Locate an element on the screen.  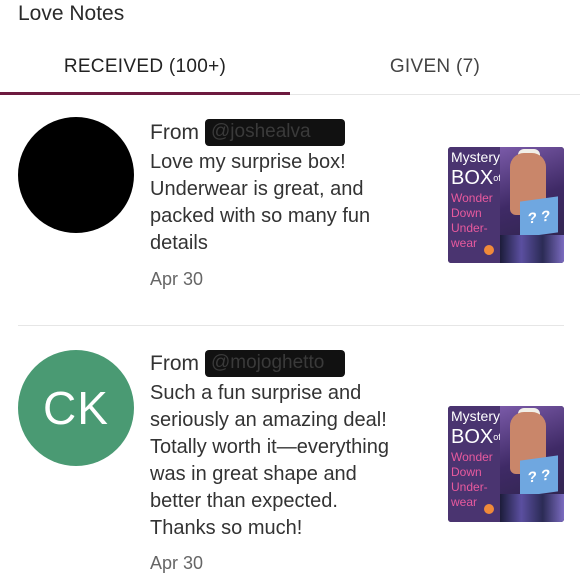
avatar is located at coordinates (76, 175).